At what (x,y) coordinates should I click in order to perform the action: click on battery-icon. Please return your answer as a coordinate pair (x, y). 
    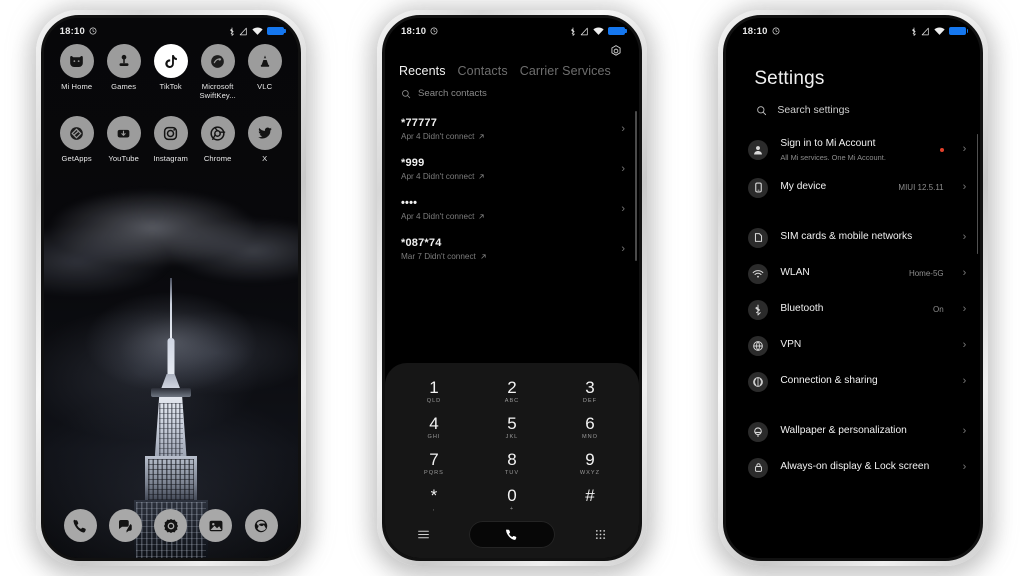
    Looking at the image, I should click on (959, 31).